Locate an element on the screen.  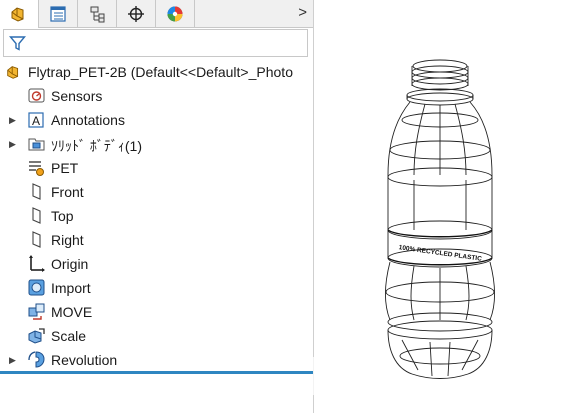
move-copy-icon is located at coordinates (36, 311).